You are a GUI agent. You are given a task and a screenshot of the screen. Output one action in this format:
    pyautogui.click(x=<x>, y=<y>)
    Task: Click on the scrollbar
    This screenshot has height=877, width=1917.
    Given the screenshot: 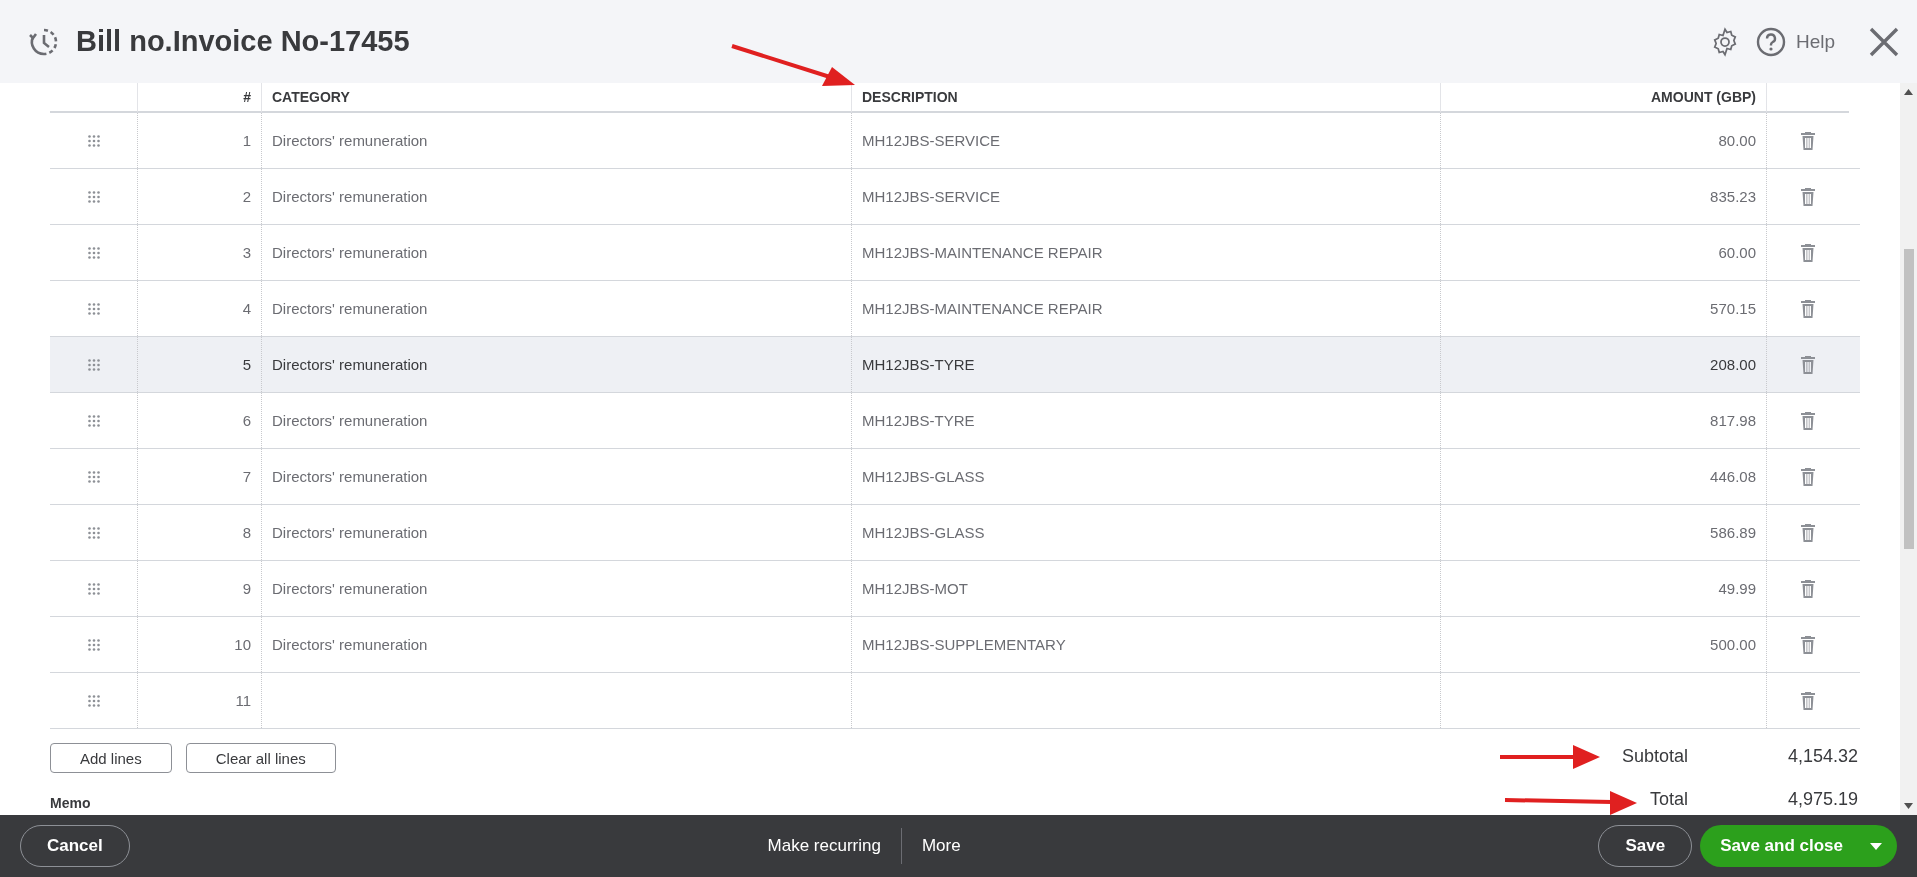 What is the action you would take?
    pyautogui.click(x=1908, y=449)
    